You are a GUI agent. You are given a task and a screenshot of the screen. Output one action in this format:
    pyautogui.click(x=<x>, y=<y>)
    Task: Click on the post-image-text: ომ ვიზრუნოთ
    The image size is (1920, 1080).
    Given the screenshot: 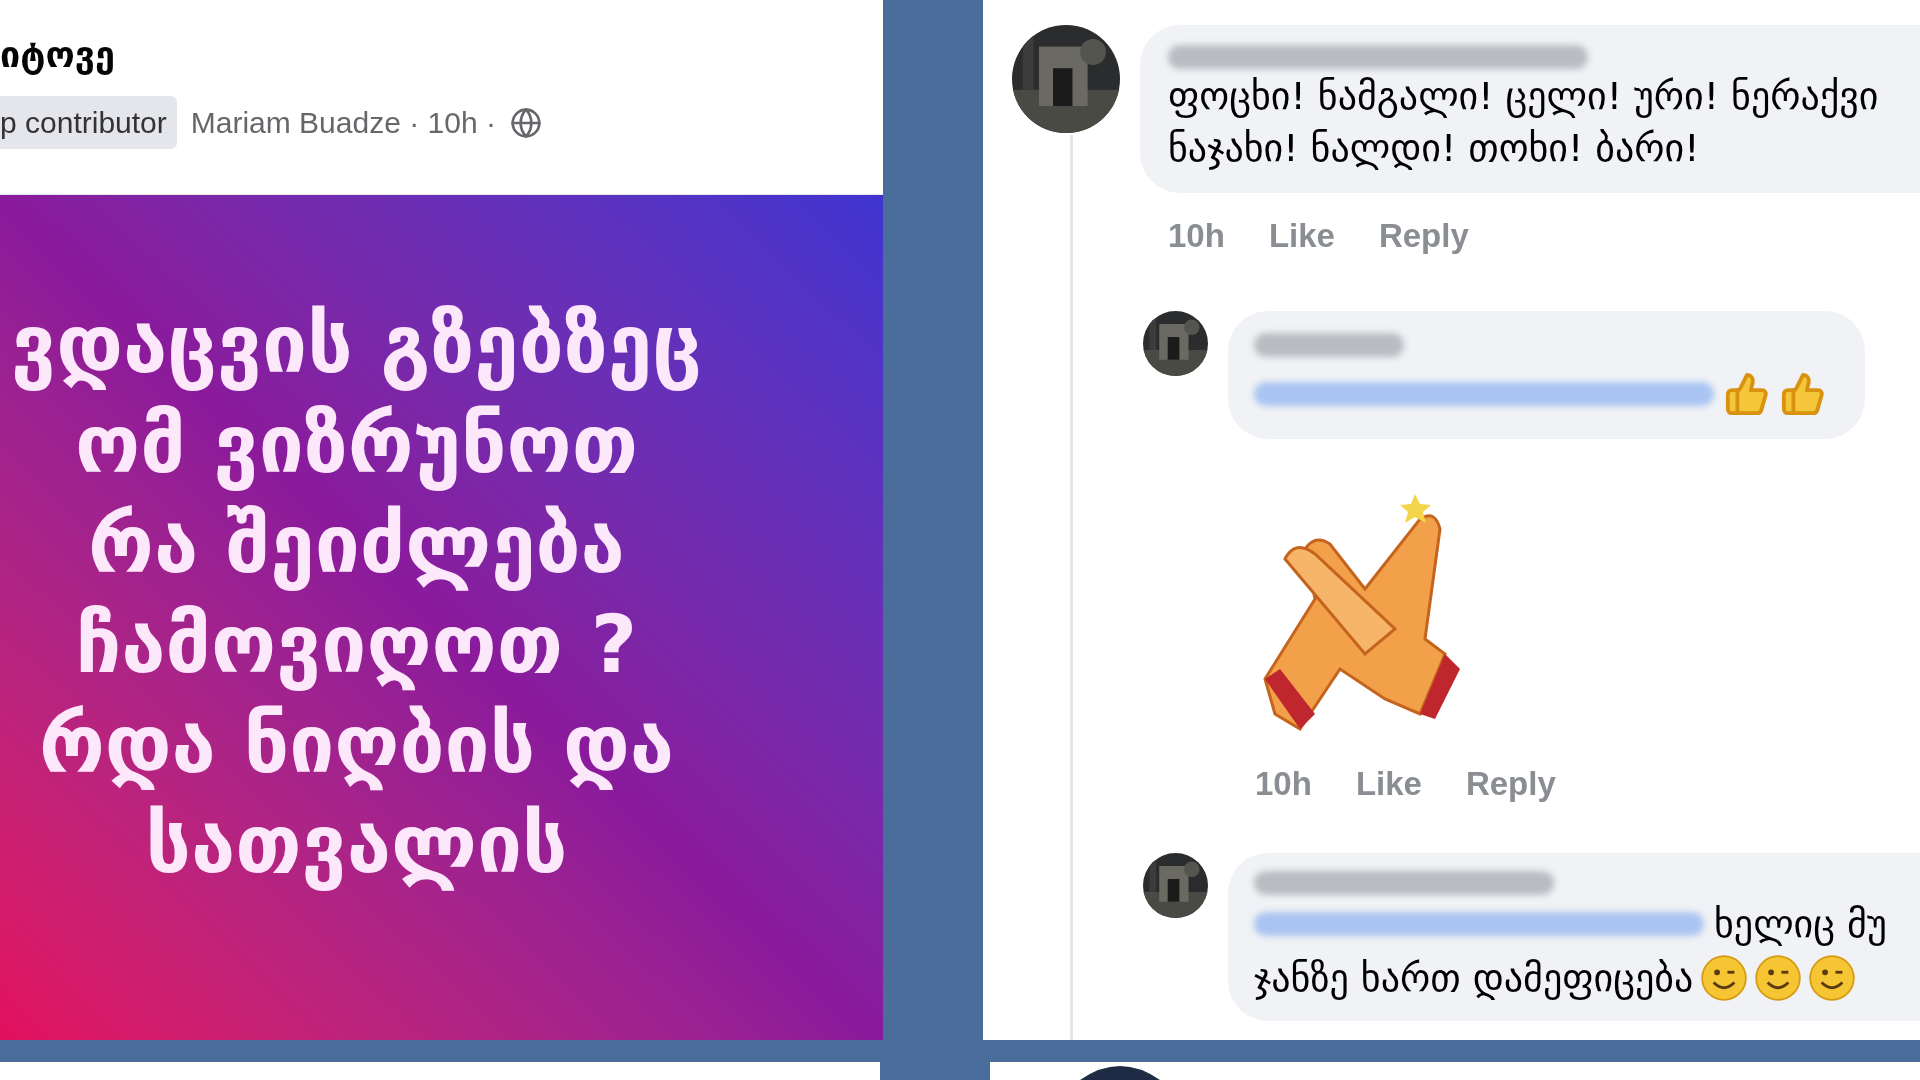 What is the action you would take?
    pyautogui.click(x=356, y=445)
    